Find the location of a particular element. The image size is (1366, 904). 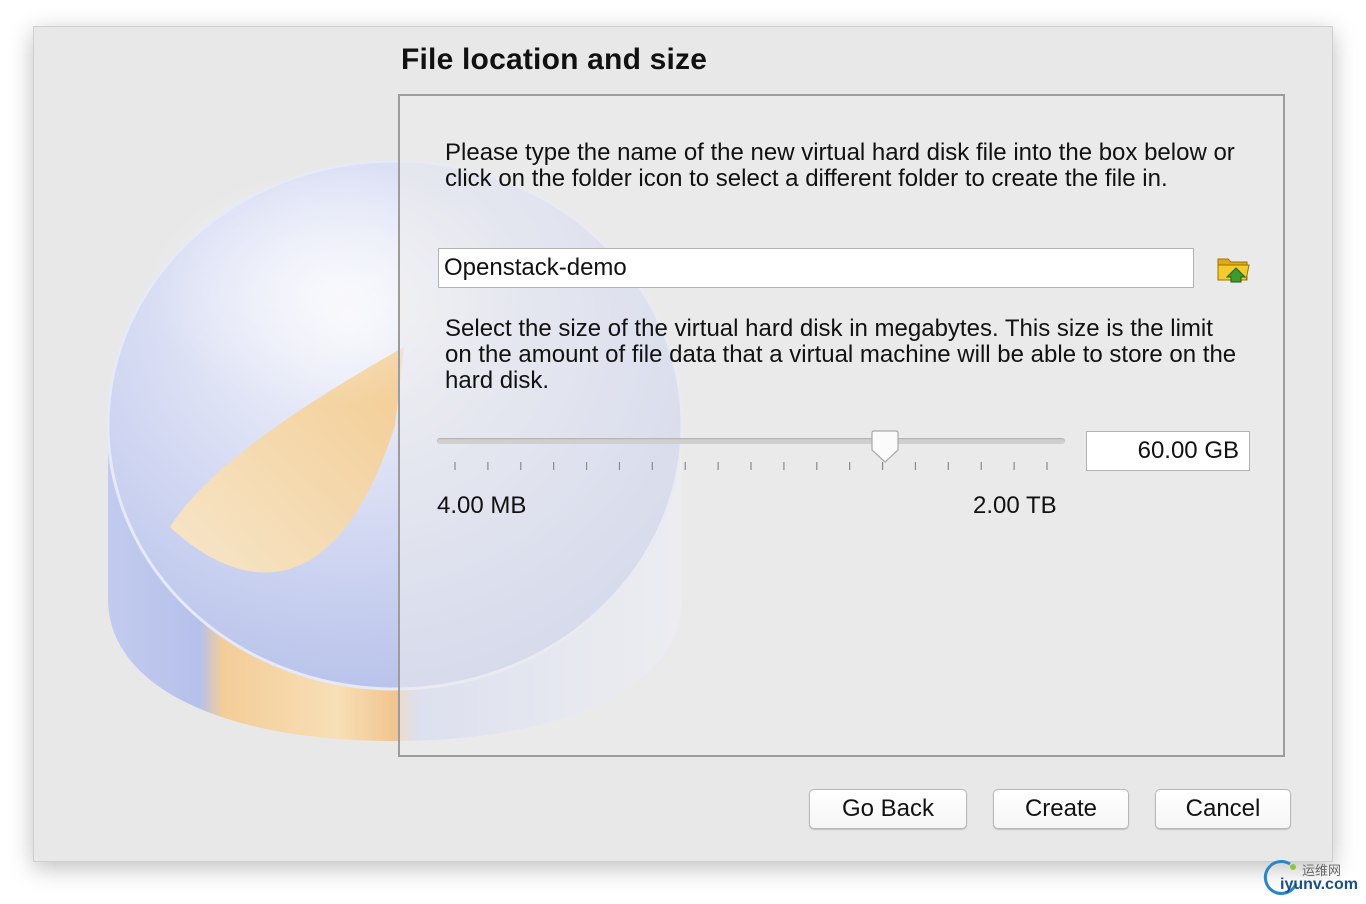

create-button: Create is located at coordinates (1061, 809).